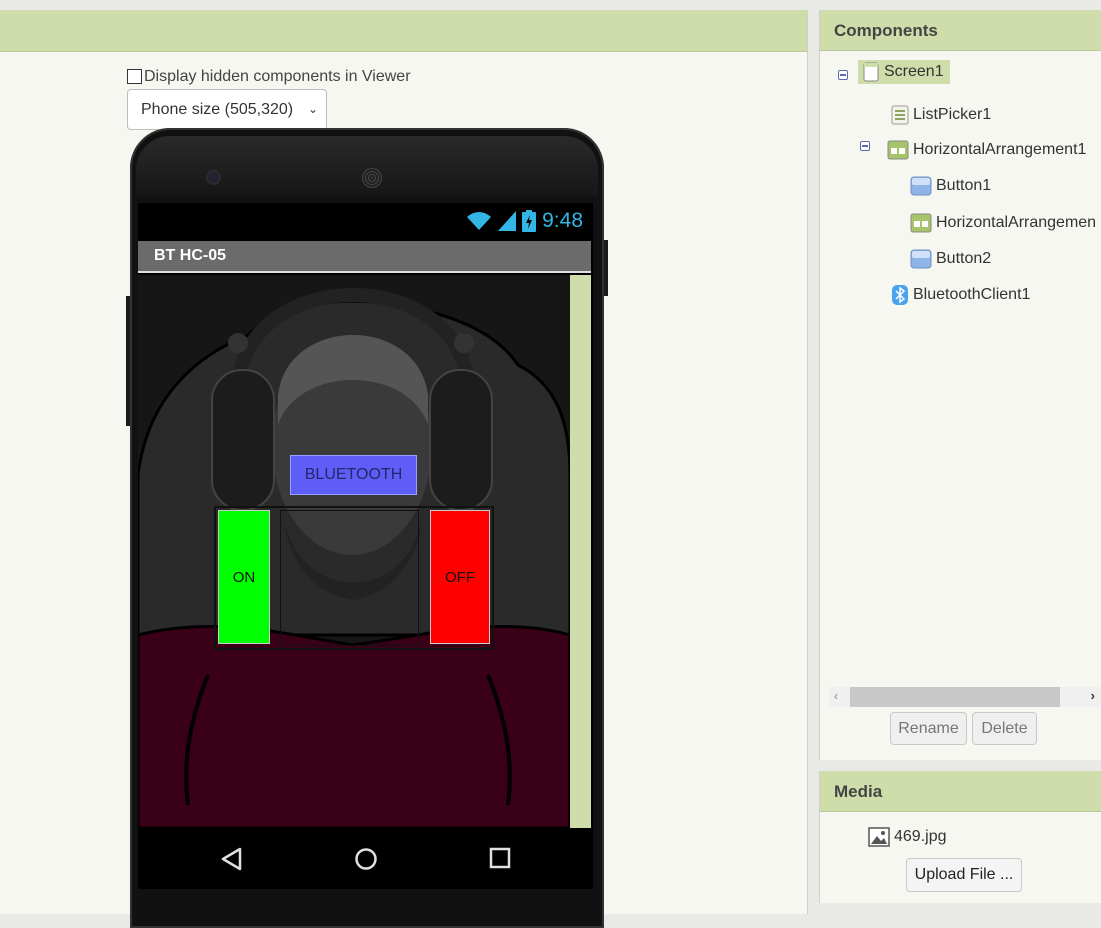  What do you see at coordinates (1093, 695) in the screenshot?
I see `scroll-right-icon: ›` at bounding box center [1093, 695].